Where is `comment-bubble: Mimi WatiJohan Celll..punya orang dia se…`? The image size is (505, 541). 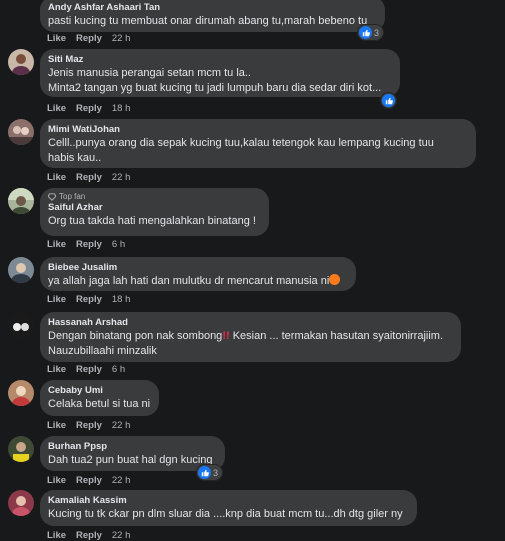 comment-bubble: Mimi WatiJohan Celll..punya orang dia se… is located at coordinates (258, 143).